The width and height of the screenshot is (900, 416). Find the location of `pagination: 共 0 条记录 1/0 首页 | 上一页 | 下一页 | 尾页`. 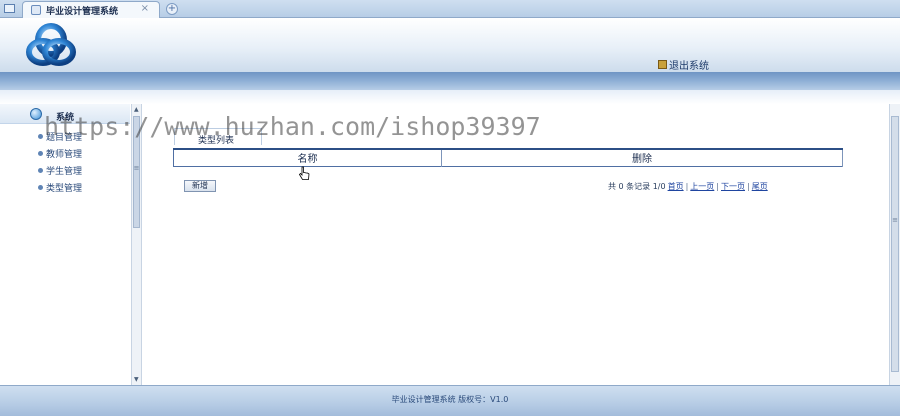

pagination: 共 0 条记录 1/0 首页 | 上一页 | 下一页 | 尾页 is located at coordinates (688, 186).